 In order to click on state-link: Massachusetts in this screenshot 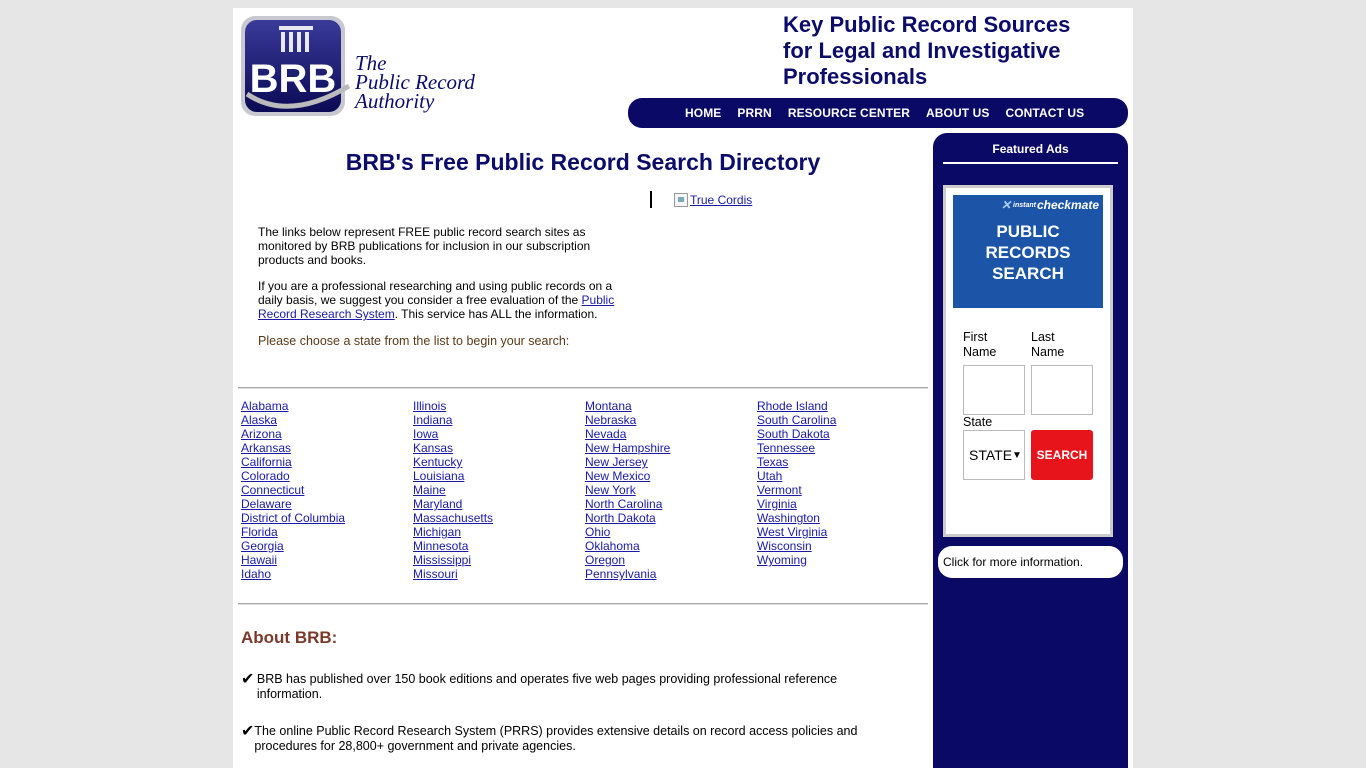, I will do `click(498, 518)`.